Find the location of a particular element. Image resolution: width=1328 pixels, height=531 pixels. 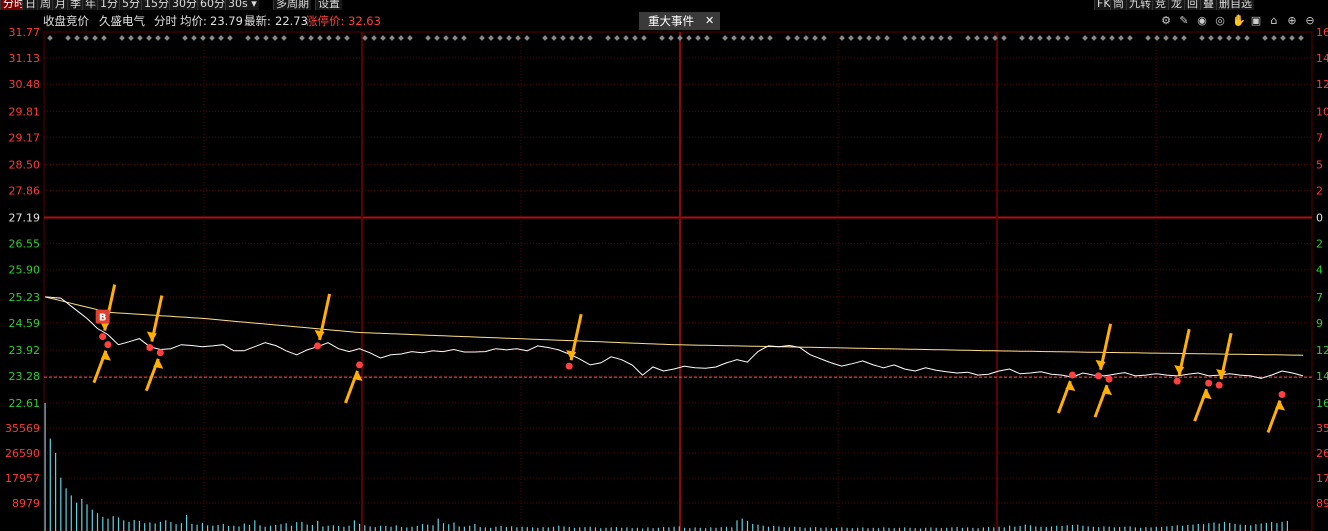

period-button-5: 年 is located at coordinates (90, 5).